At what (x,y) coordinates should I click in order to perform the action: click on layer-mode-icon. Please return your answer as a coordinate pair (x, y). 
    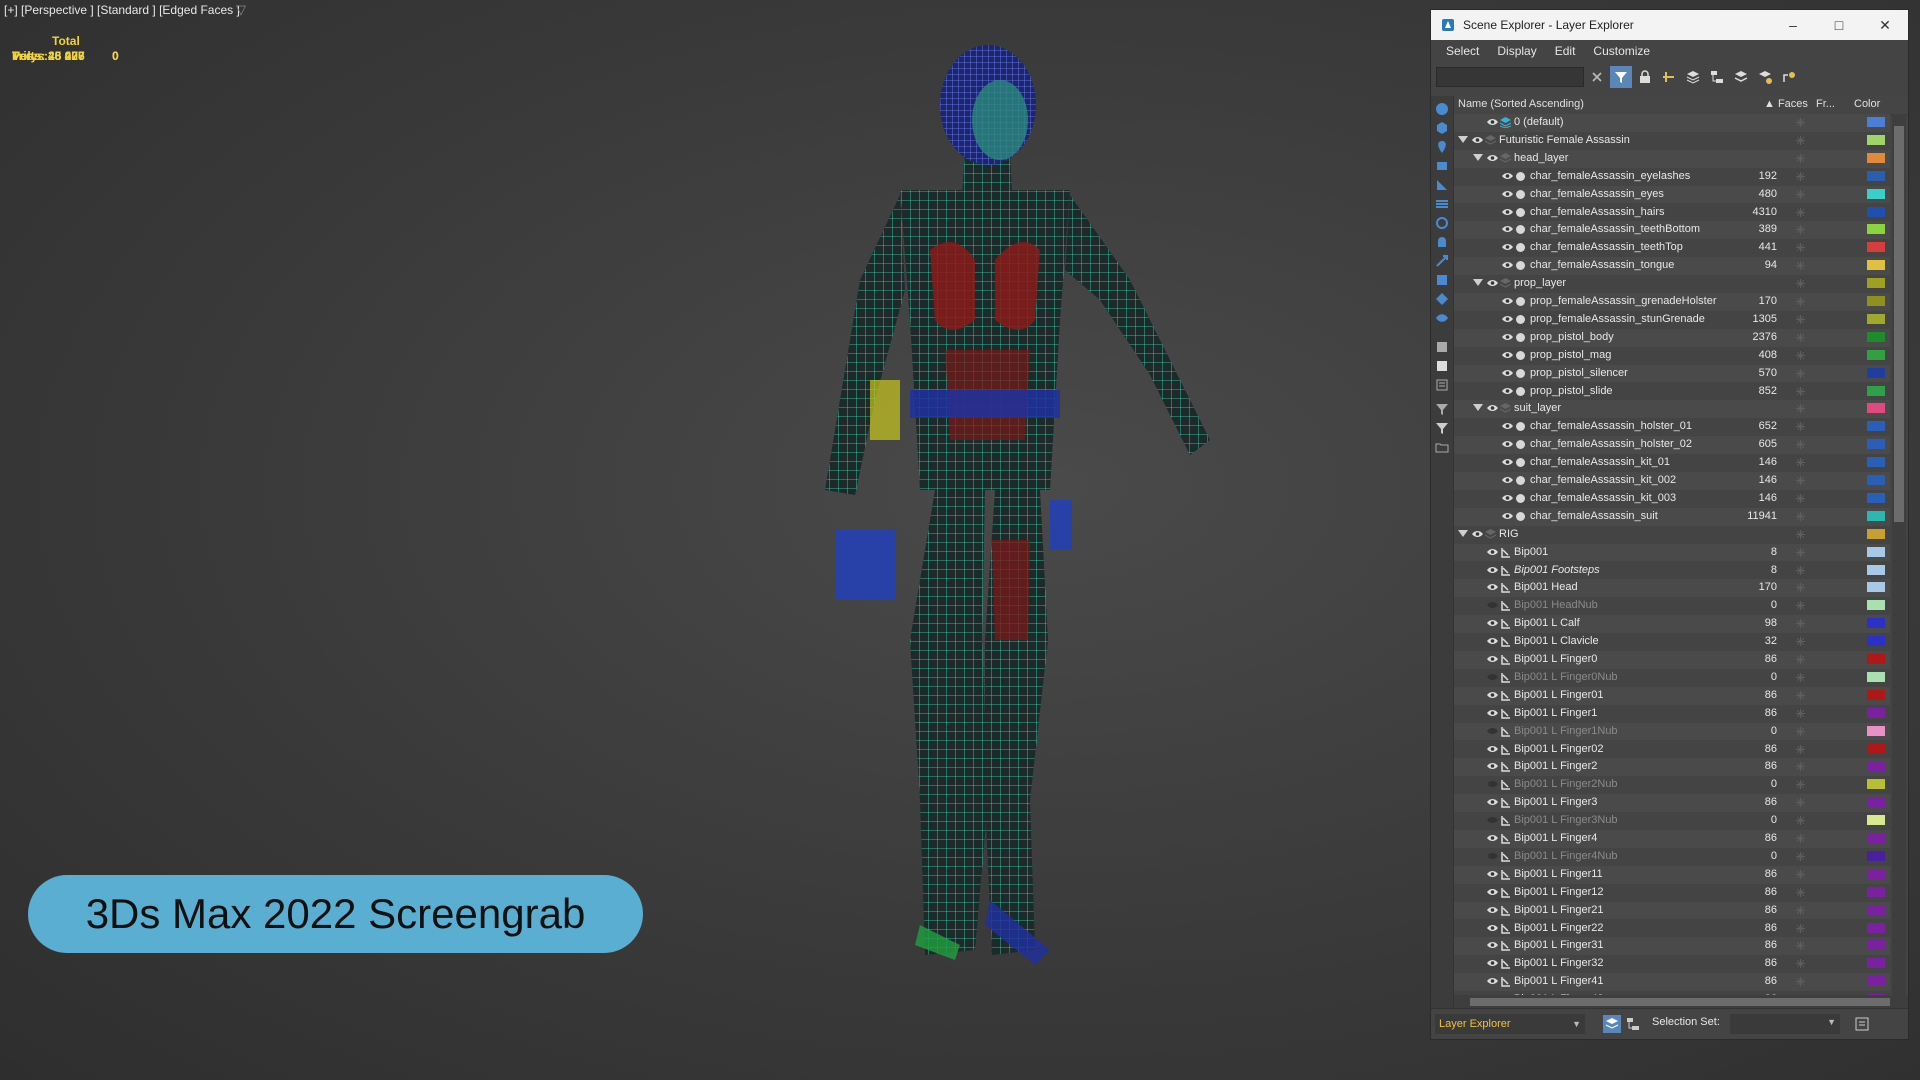
    Looking at the image, I should click on (1612, 1026).